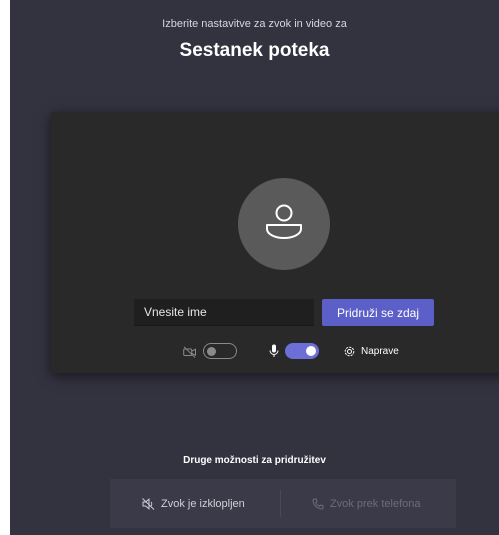 The height and width of the screenshot is (535, 499). I want to click on phone-audio-option: Zvok prek telefona, so click(366, 503).